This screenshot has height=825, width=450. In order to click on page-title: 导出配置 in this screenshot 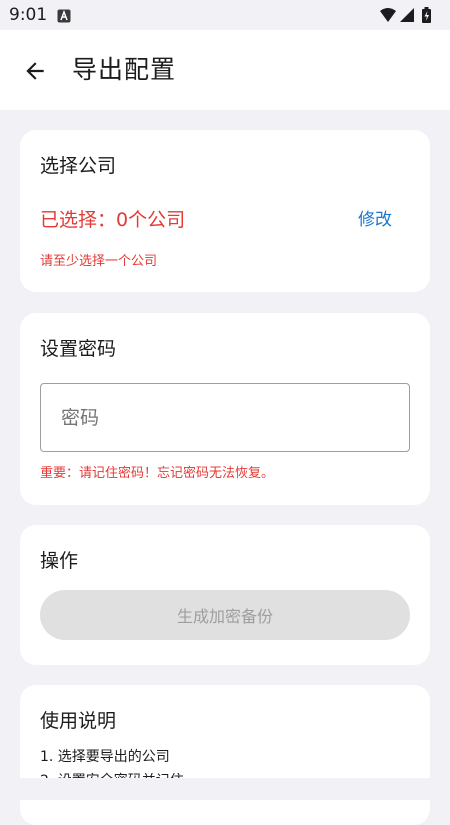, I will do `click(124, 69)`.